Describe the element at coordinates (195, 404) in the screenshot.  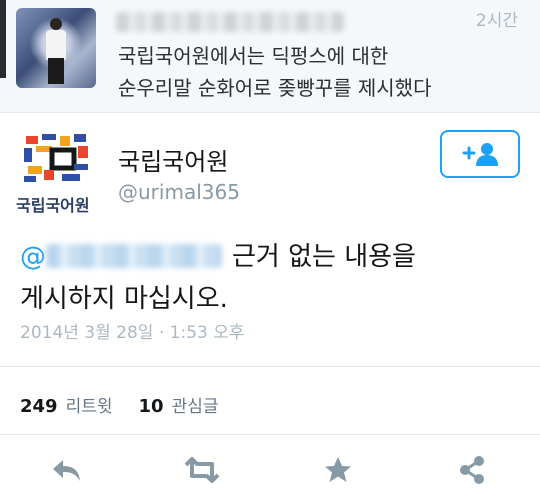
I see `favorites-label: 관심글` at that location.